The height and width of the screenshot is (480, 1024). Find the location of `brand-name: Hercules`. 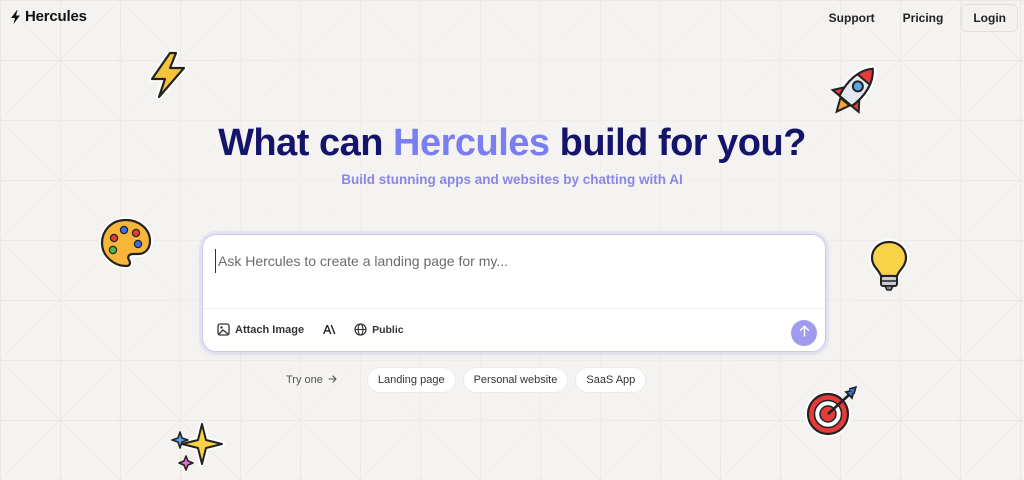

brand-name: Hercules is located at coordinates (56, 16).